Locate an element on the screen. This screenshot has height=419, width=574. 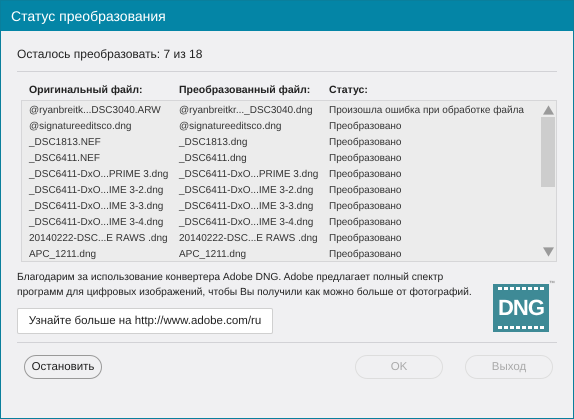
table-cell-text: @ryanbreitk...DSC3040.ARW is located at coordinates (95, 111).